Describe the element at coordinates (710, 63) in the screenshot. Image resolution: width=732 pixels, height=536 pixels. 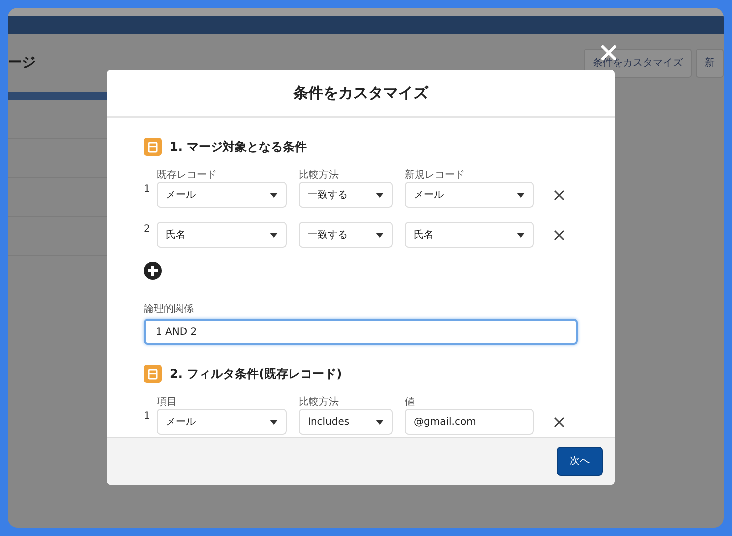
I see `header-button: 新` at that location.